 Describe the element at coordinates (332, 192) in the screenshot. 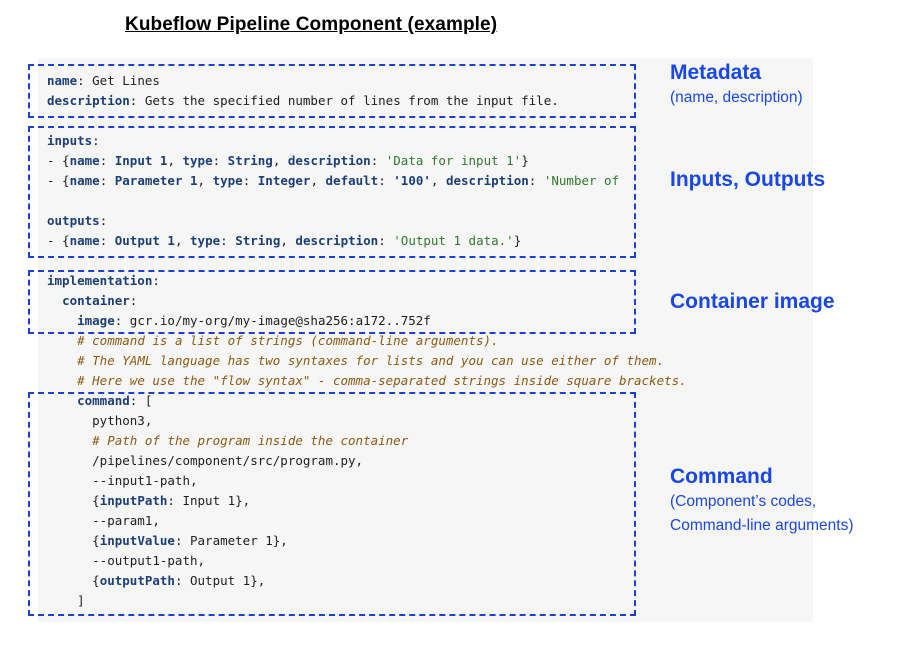

I see `inputs-outputs-box` at that location.